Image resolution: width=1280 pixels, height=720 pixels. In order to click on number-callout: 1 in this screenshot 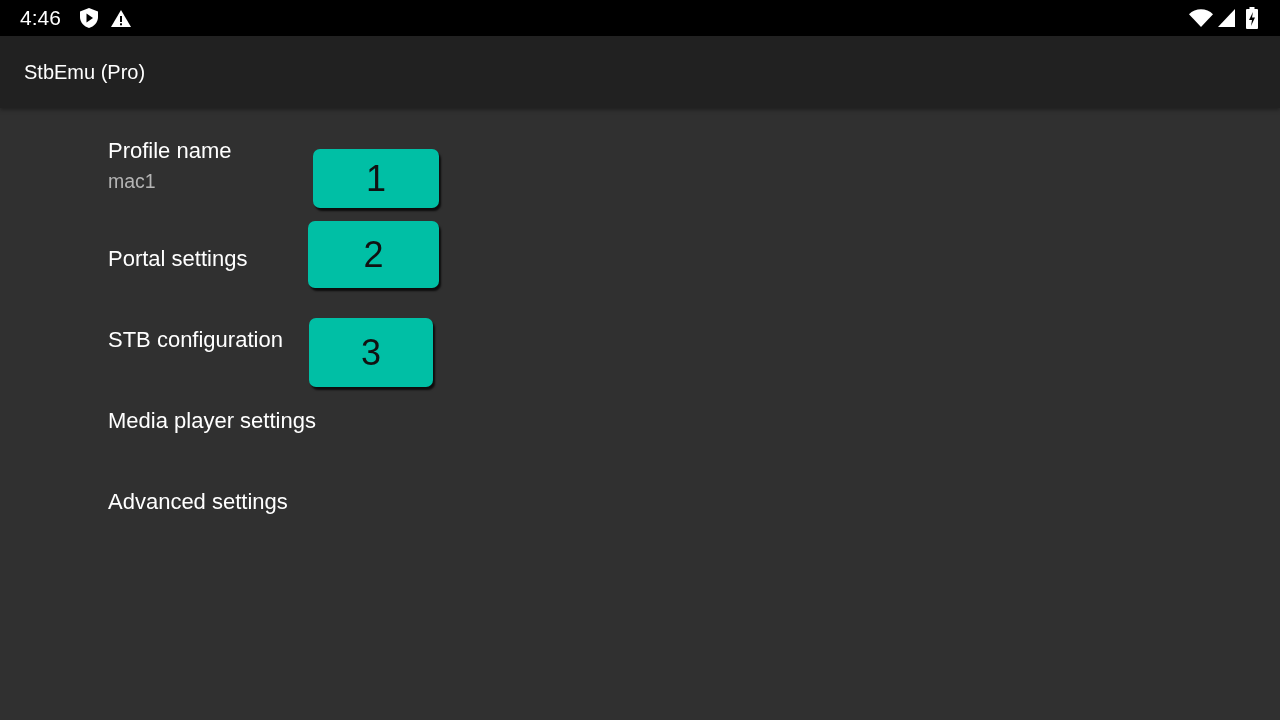, I will do `click(376, 178)`.